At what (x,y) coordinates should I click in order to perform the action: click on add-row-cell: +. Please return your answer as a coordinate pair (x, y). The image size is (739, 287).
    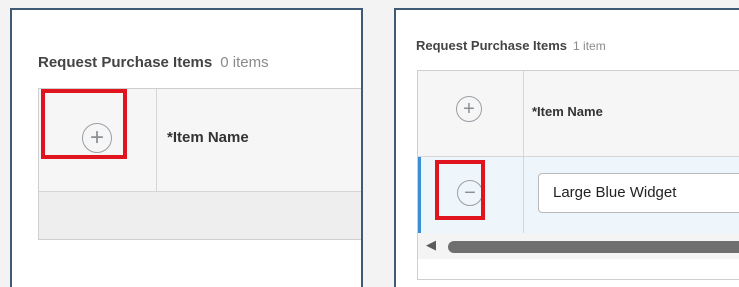
    Looking at the image, I should click on (471, 113).